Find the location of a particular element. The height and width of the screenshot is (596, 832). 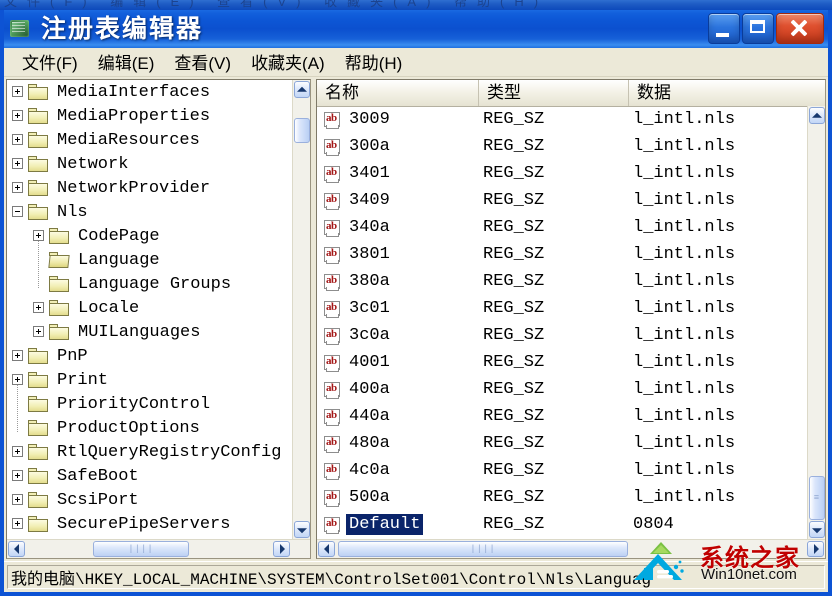

table-row: 4c0a REG_SZ l_intl.nls is located at coordinates (562, 470).